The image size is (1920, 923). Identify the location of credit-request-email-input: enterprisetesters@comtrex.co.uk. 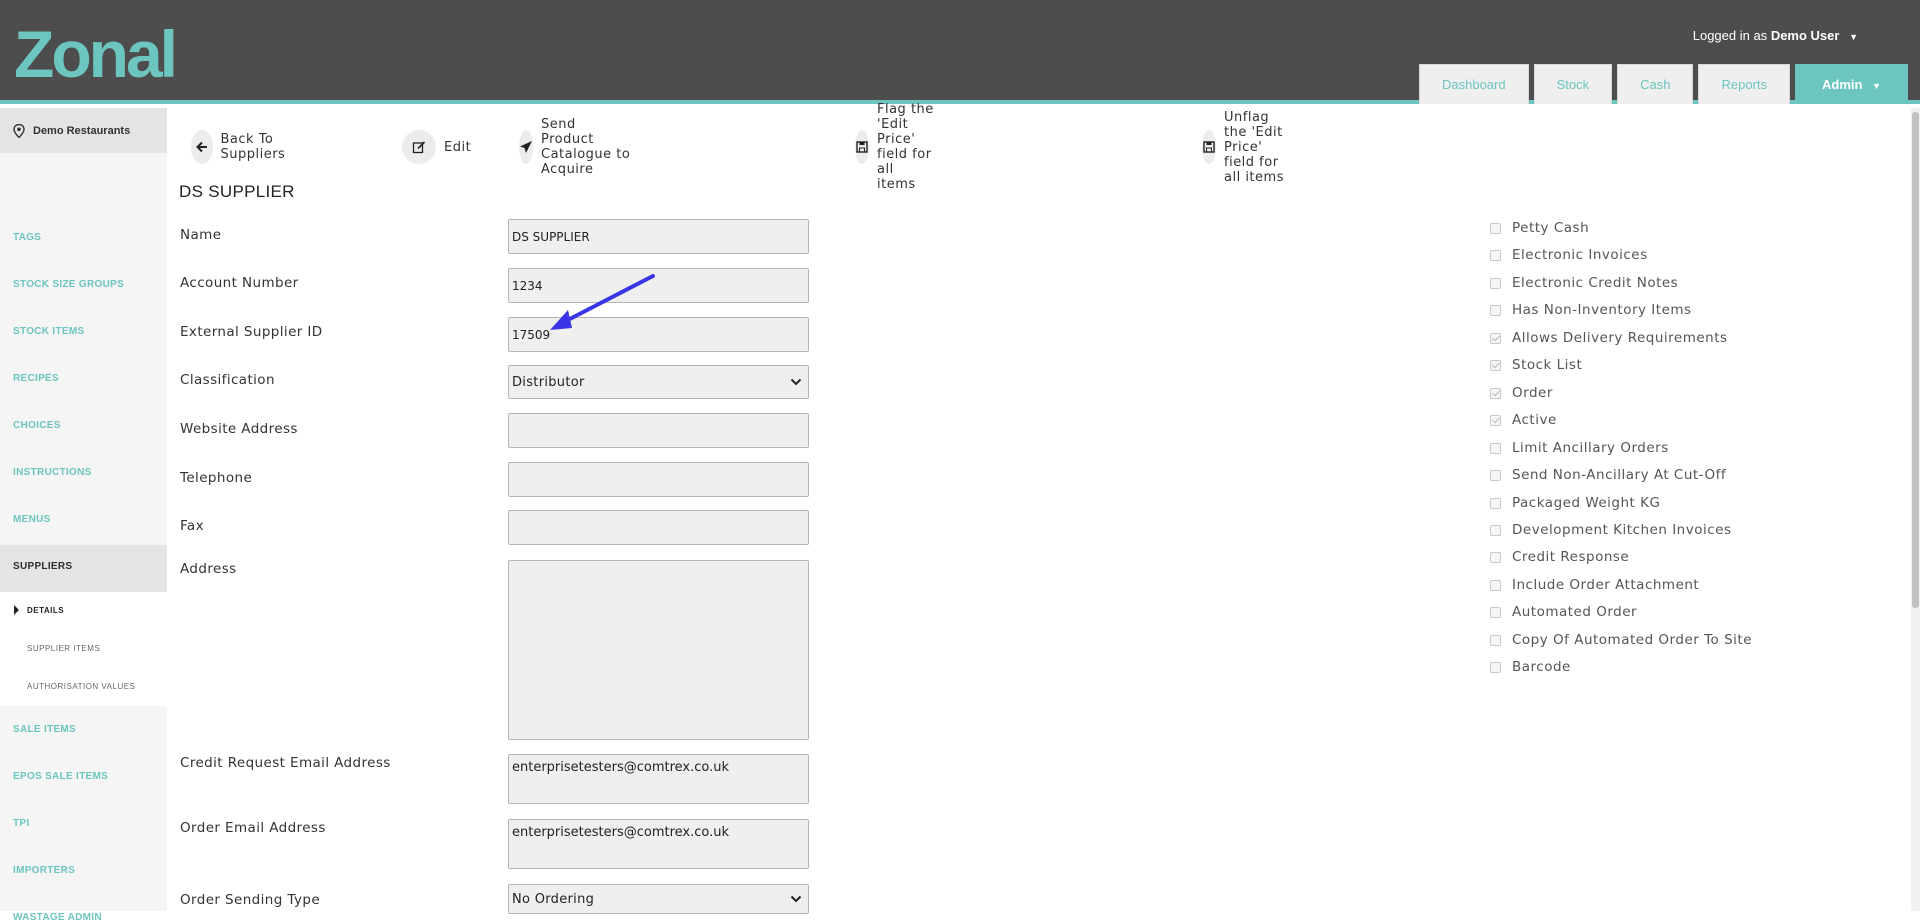
(658, 779).